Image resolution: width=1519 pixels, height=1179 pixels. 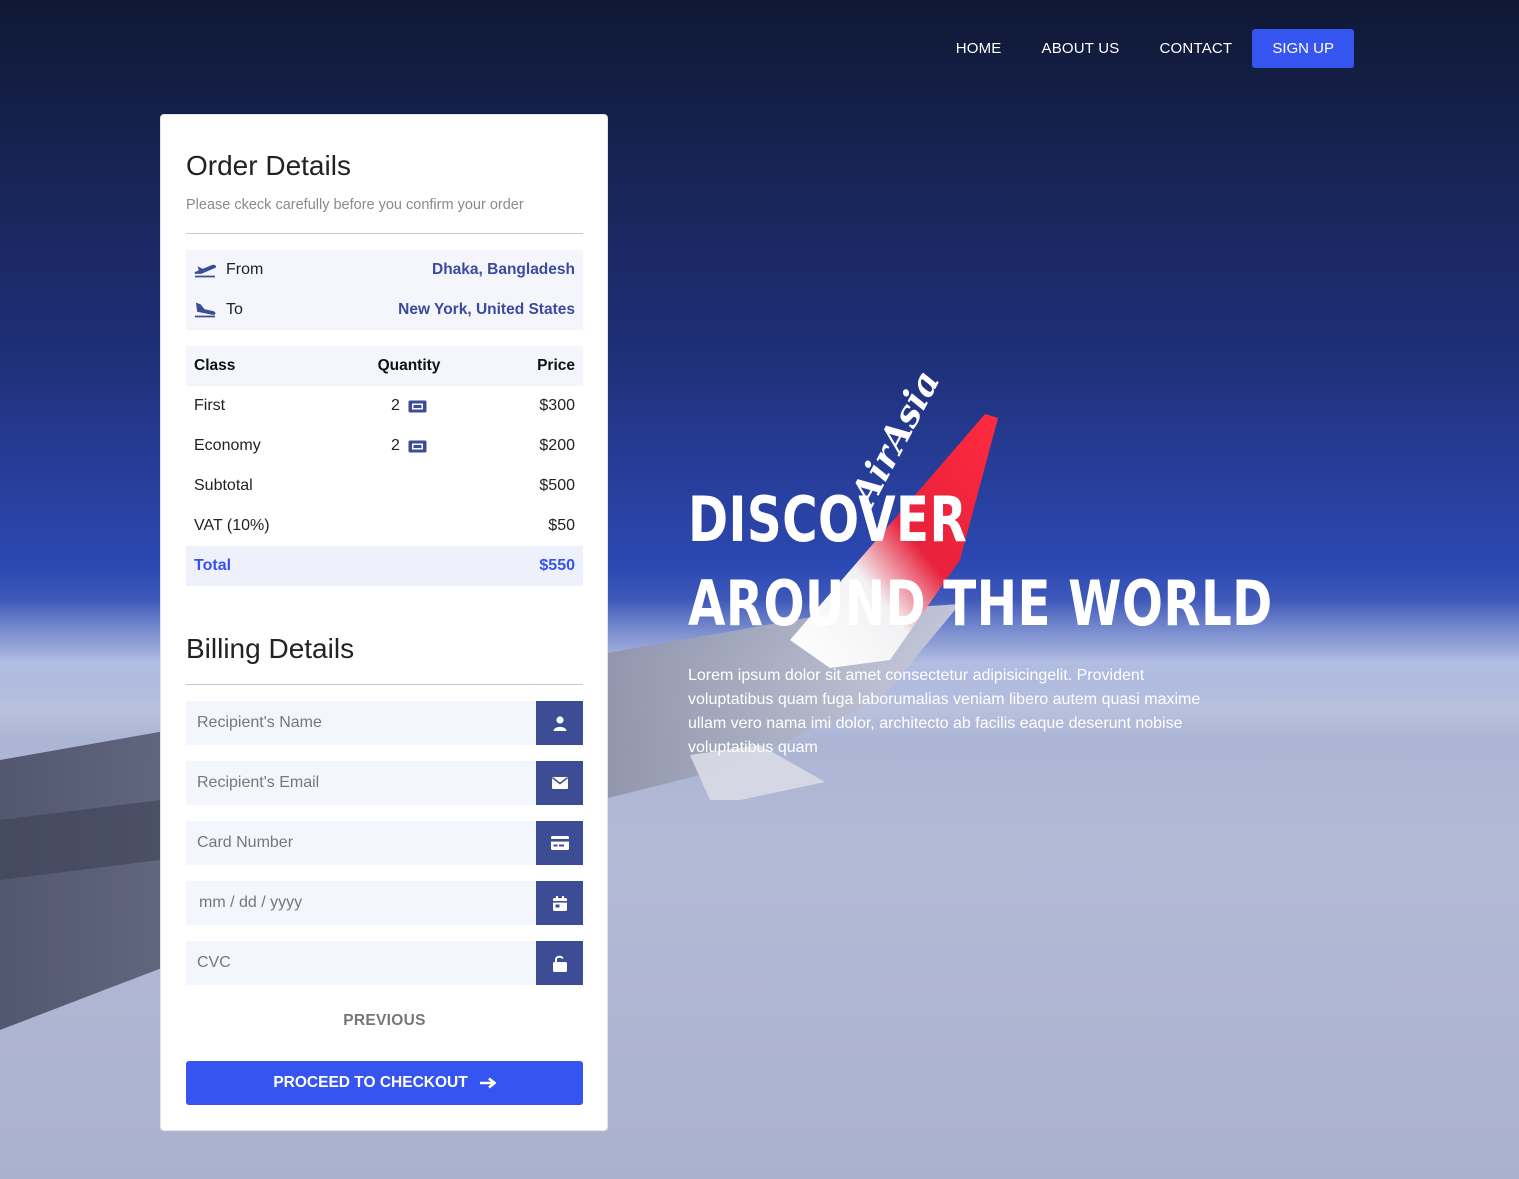 I want to click on envelope-icon, so click(x=559, y=783).